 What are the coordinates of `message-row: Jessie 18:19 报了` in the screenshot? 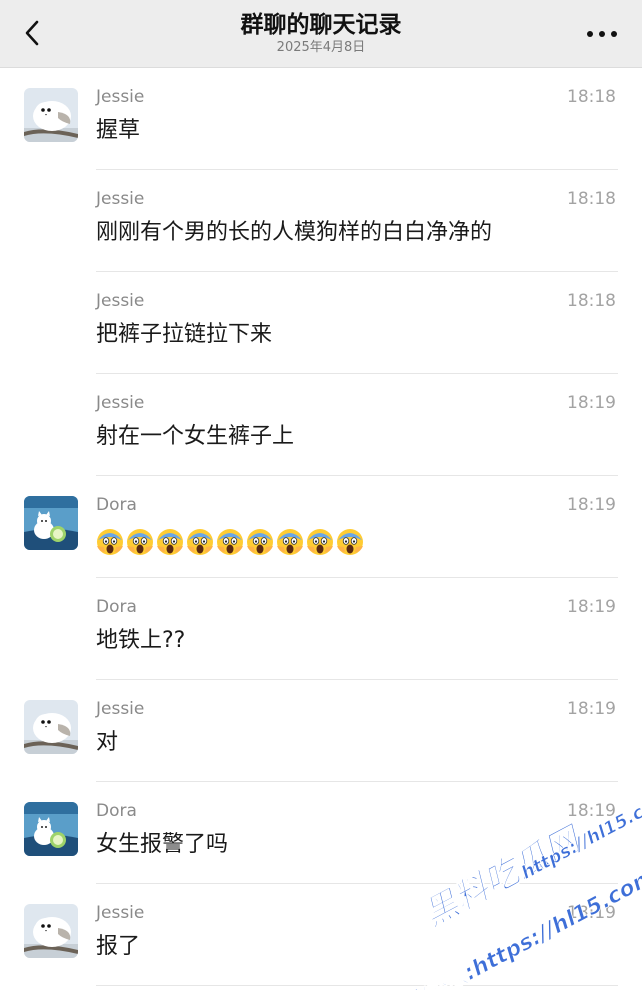 It's located at (321, 935).